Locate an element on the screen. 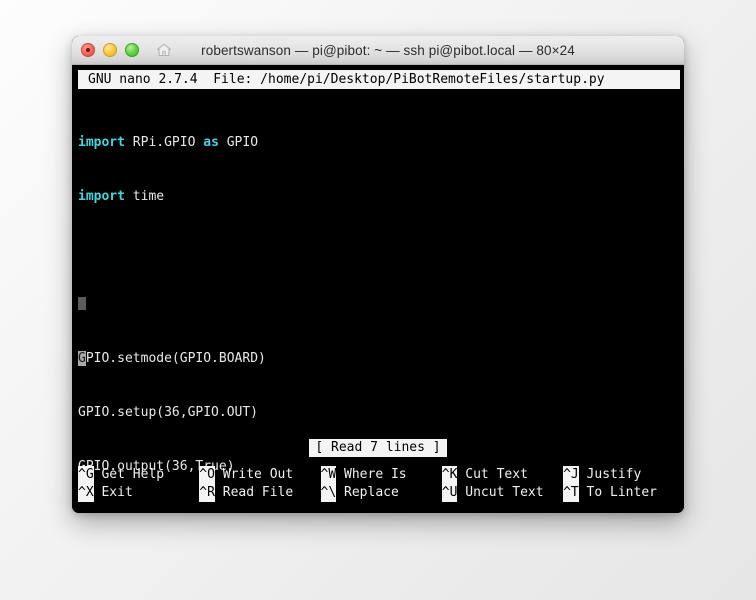  shortcut-label: Read File is located at coordinates (269, 492).